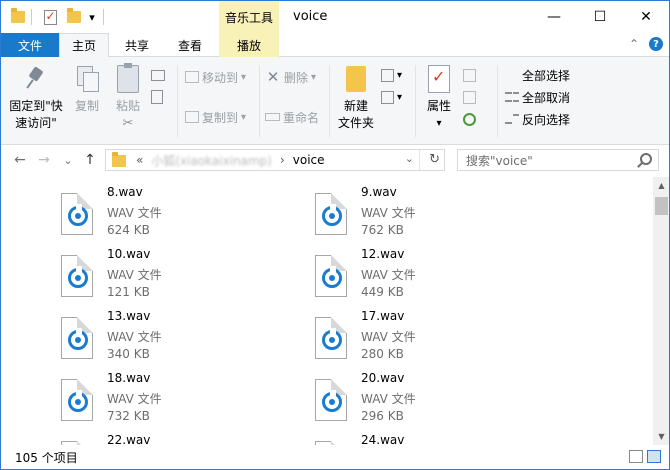 The height and width of the screenshot is (470, 670). Describe the element at coordinates (128, 416) in the screenshot. I see `file-size: 732 KB` at that location.